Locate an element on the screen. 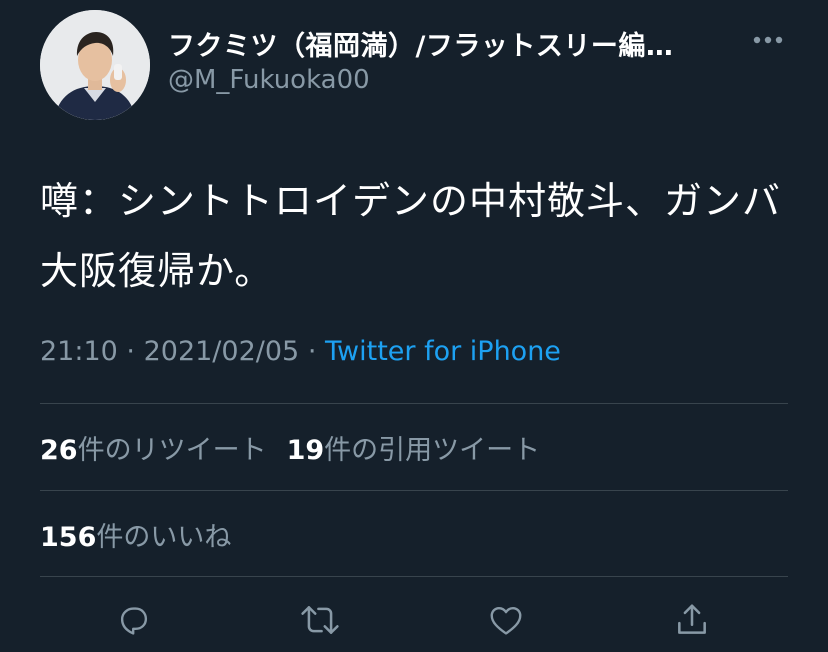 This screenshot has height=652, width=828. likes-stat: 156件のいいね is located at coordinates (135, 537).